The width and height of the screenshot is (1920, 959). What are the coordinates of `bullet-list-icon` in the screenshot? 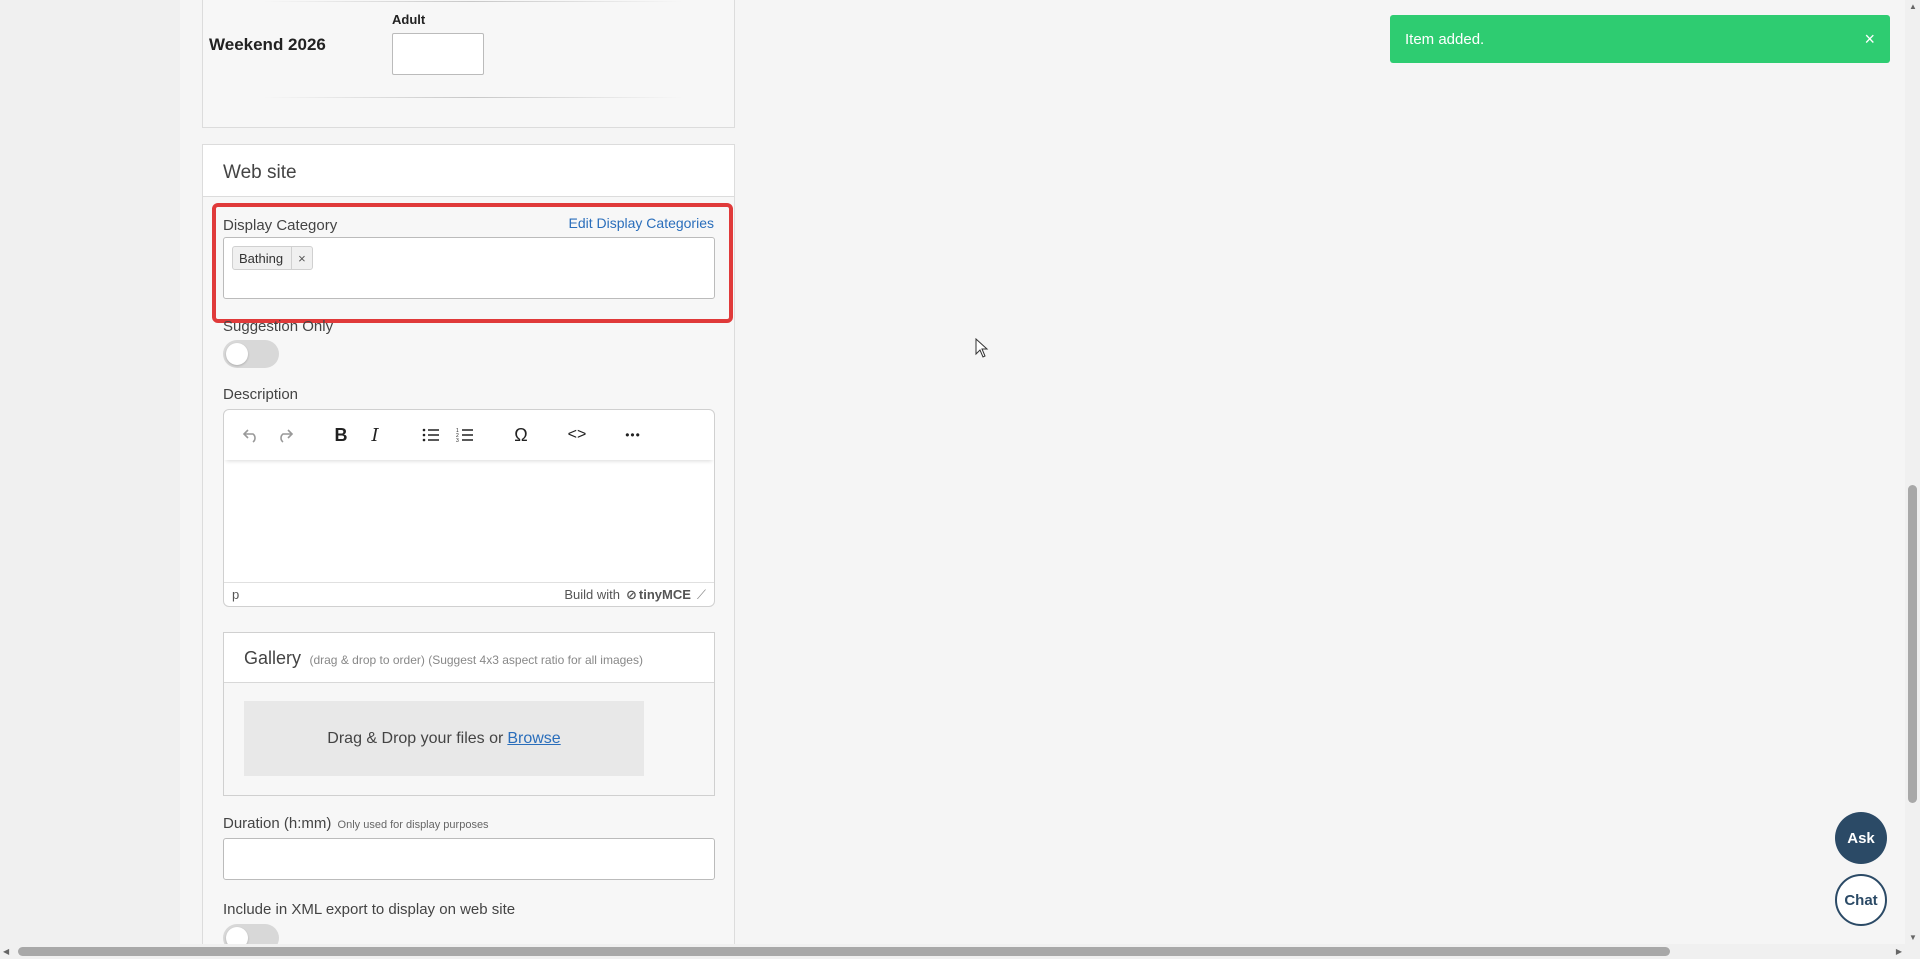 It's located at (431, 435).